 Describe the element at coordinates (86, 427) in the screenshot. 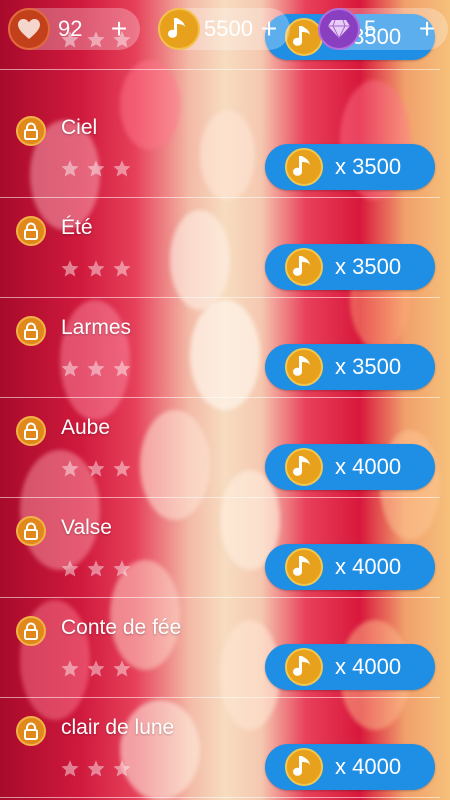

I see `song-title: Aube` at that location.